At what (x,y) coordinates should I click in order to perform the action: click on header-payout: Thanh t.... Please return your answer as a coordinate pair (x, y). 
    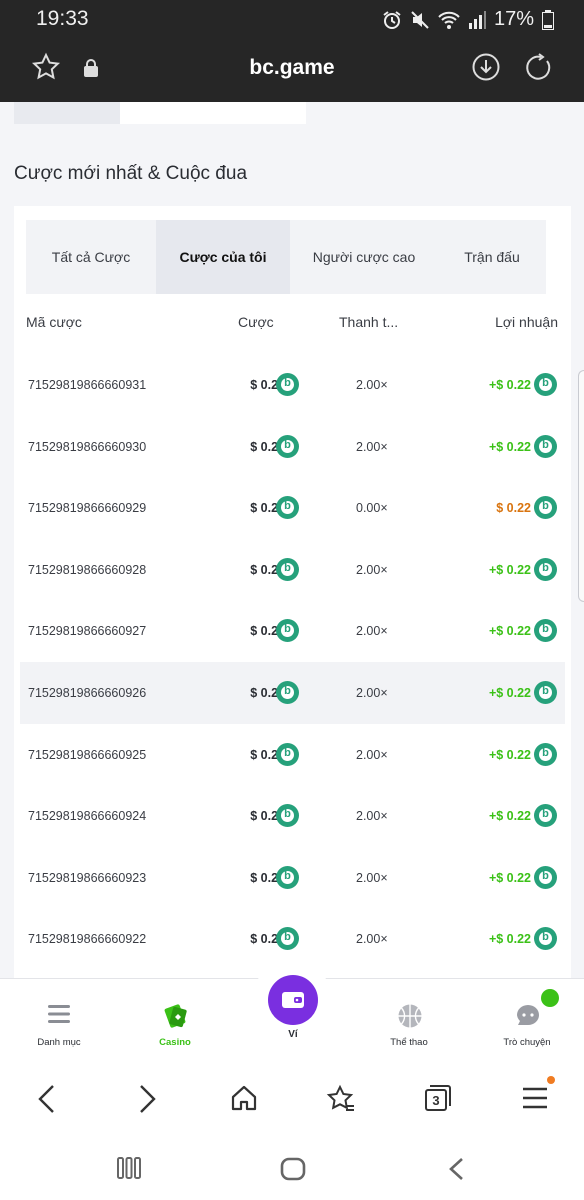
    Looking at the image, I should click on (369, 322).